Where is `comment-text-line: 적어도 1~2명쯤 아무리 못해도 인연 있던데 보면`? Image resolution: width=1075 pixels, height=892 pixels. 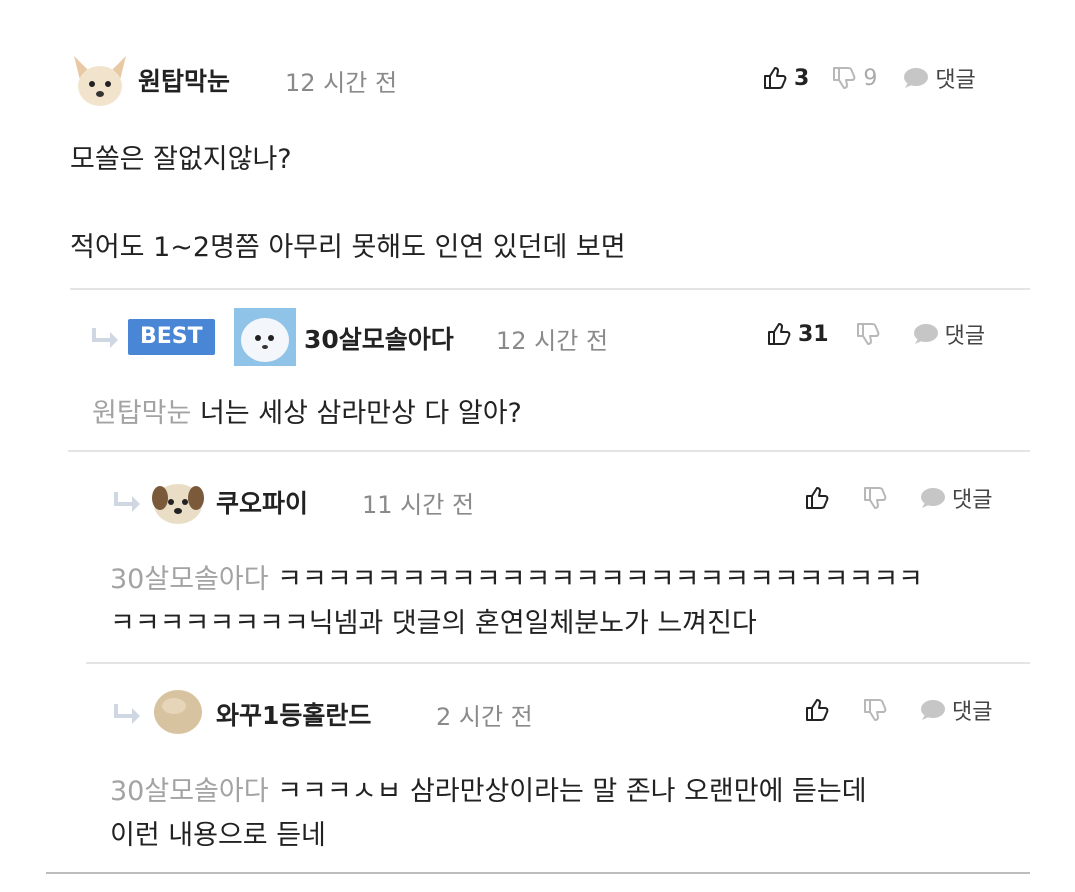
comment-text-line: 적어도 1~2명쯤 아무리 못해도 인연 있던데 보면 is located at coordinates (348, 247).